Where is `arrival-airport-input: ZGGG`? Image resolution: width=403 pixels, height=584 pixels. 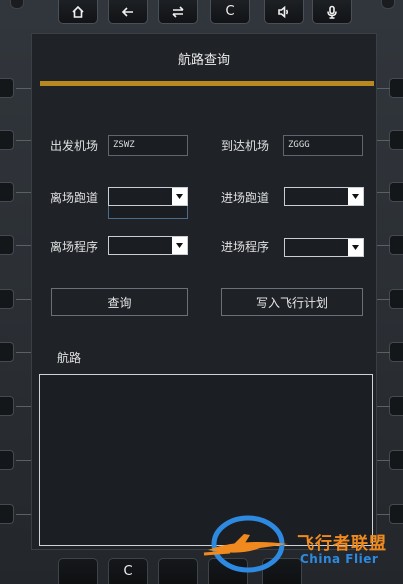 arrival-airport-input: ZGGG is located at coordinates (323, 145).